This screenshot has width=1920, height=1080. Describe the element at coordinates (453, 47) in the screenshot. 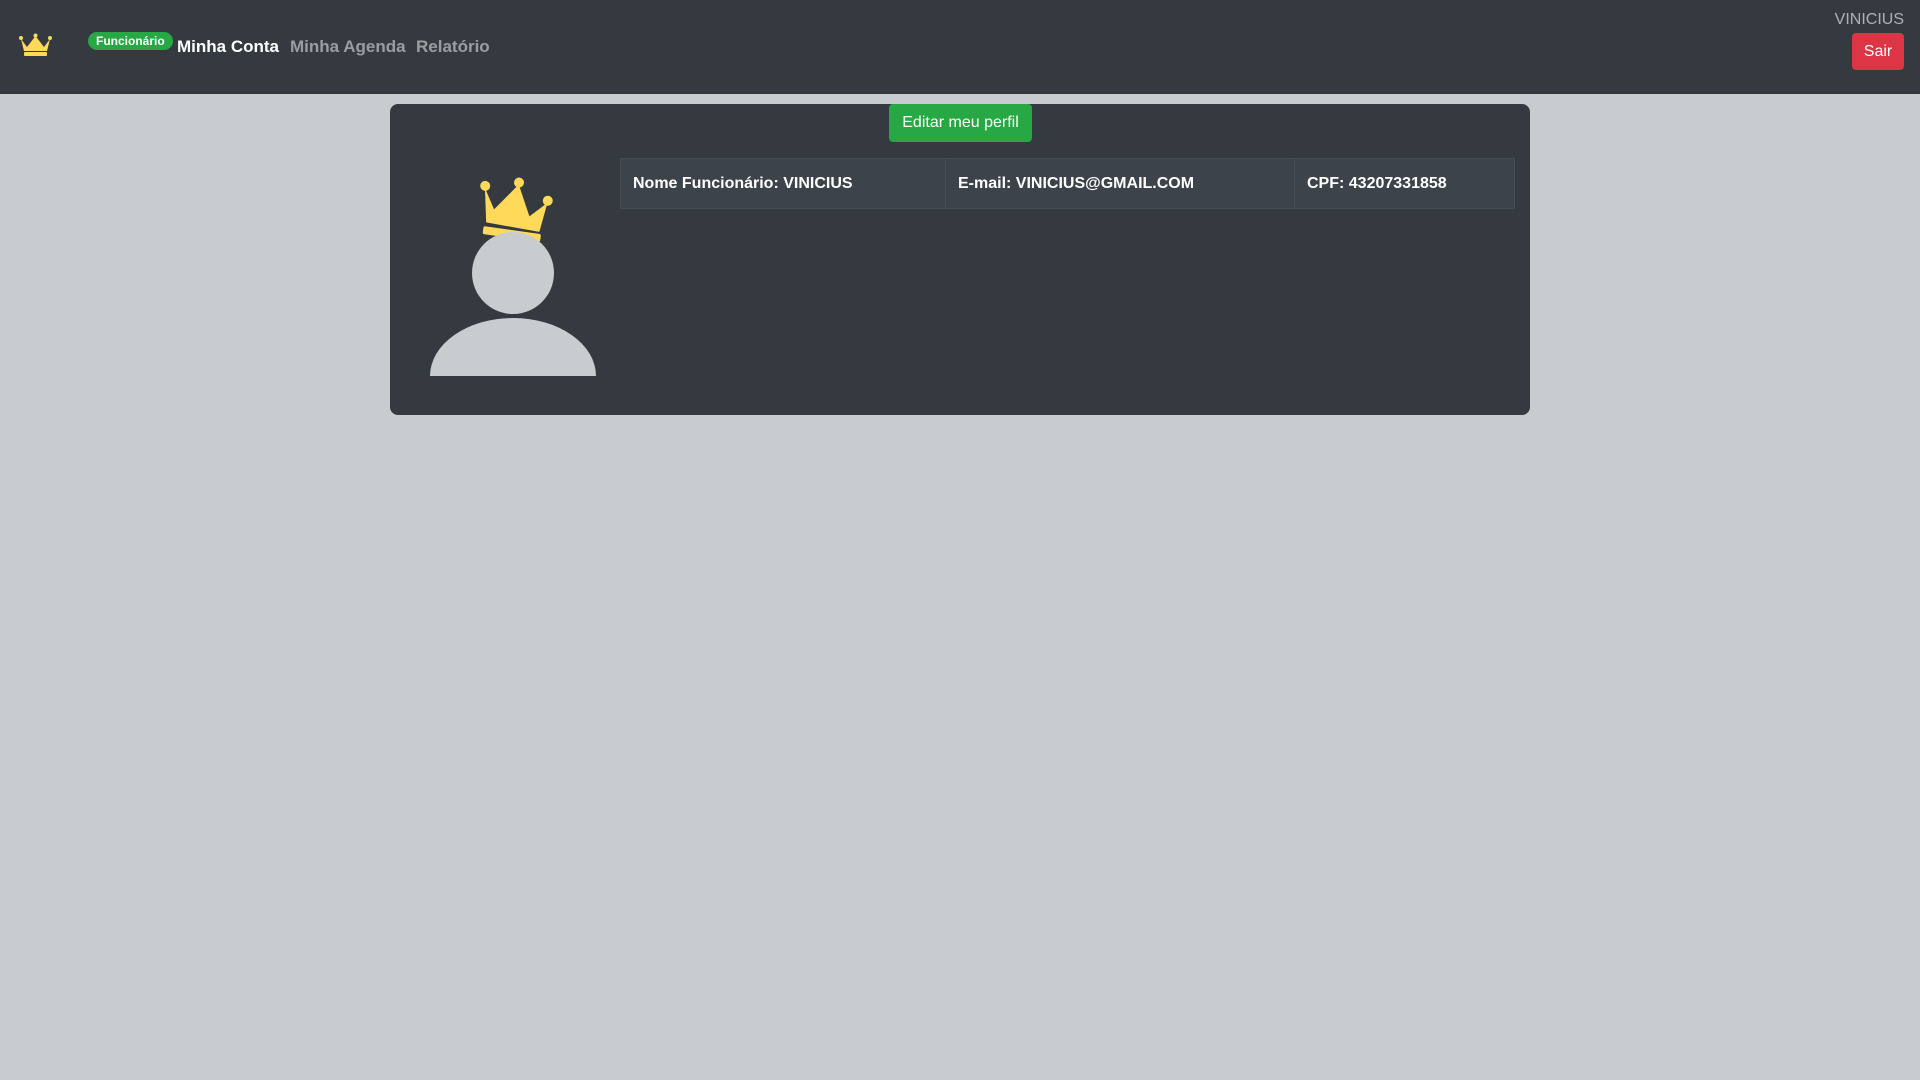

I see `nav-link-relatorio: Relatório` at that location.